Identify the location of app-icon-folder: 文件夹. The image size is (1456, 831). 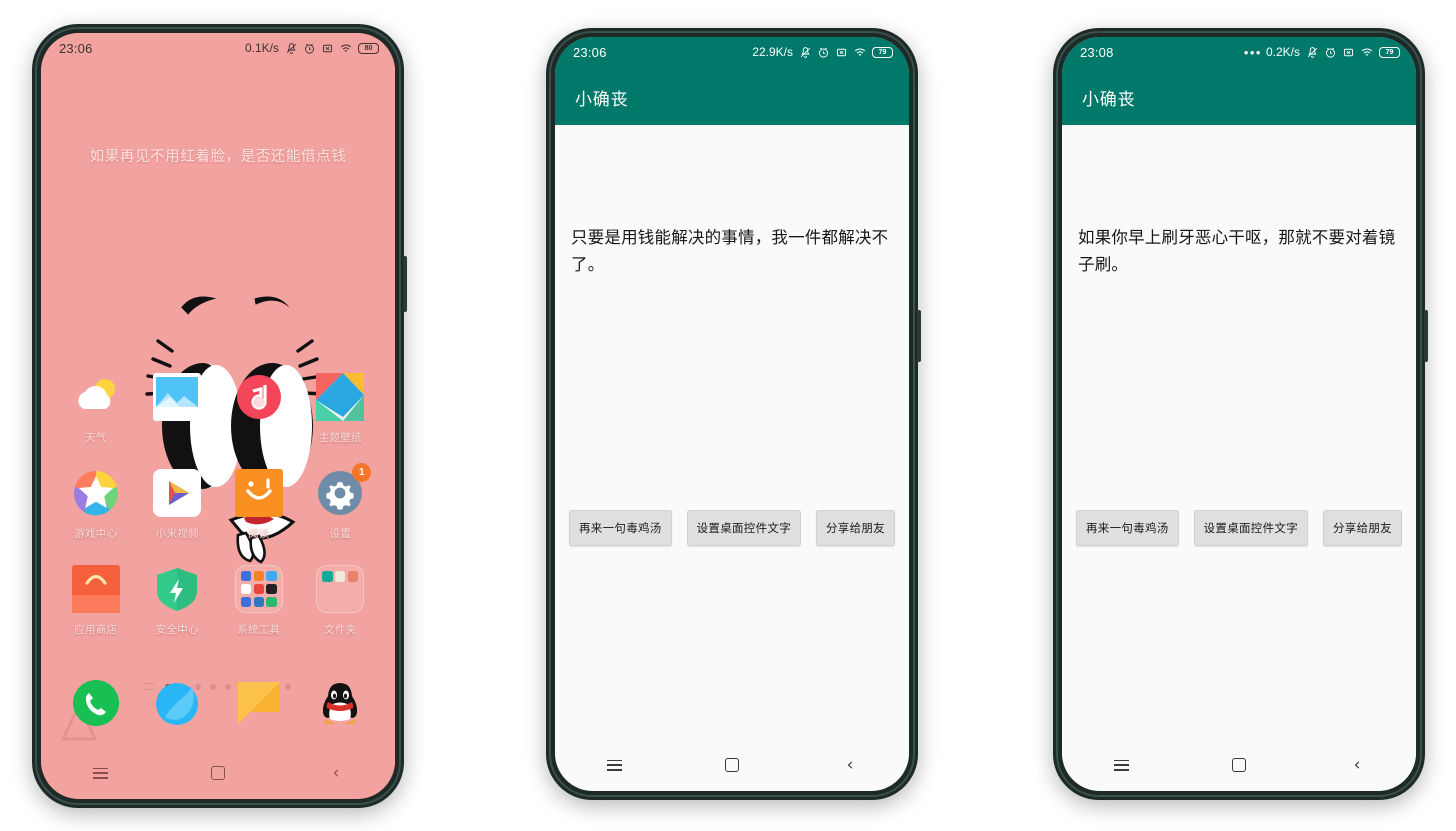
(341, 613).